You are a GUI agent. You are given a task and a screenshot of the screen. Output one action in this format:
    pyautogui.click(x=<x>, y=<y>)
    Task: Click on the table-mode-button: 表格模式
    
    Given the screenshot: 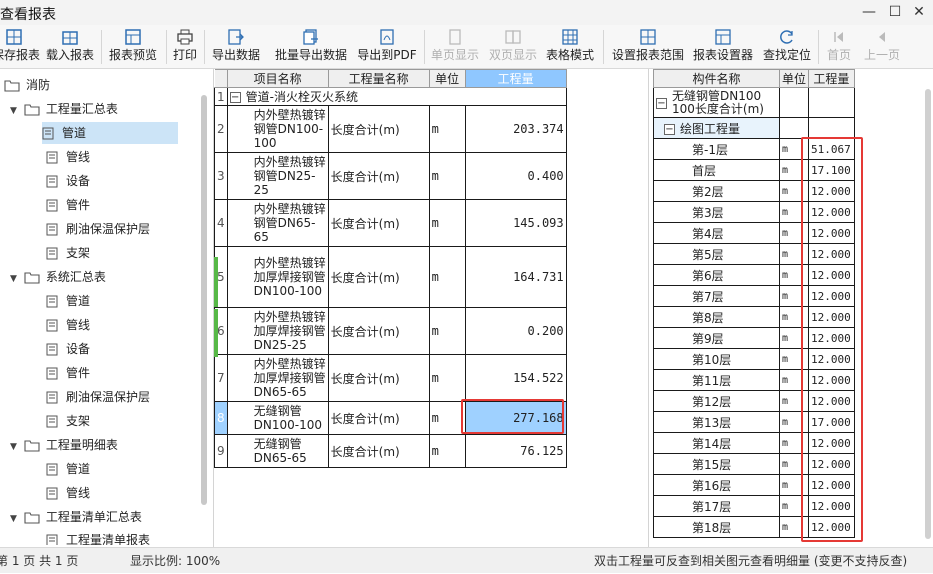 What is the action you would take?
    pyautogui.click(x=570, y=47)
    